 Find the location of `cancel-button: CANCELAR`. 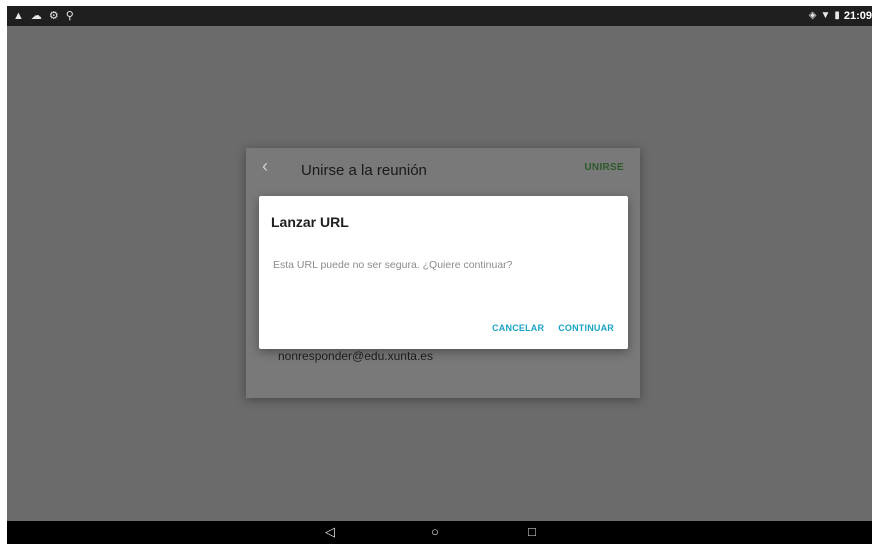

cancel-button: CANCELAR is located at coordinates (518, 328).